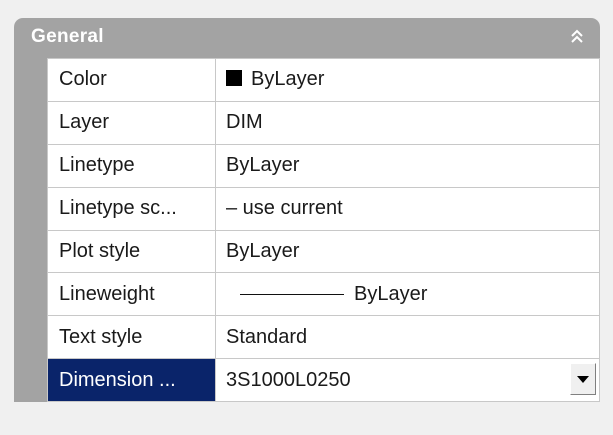 The height and width of the screenshot is (435, 613). I want to click on property-name: Color, so click(131, 80).